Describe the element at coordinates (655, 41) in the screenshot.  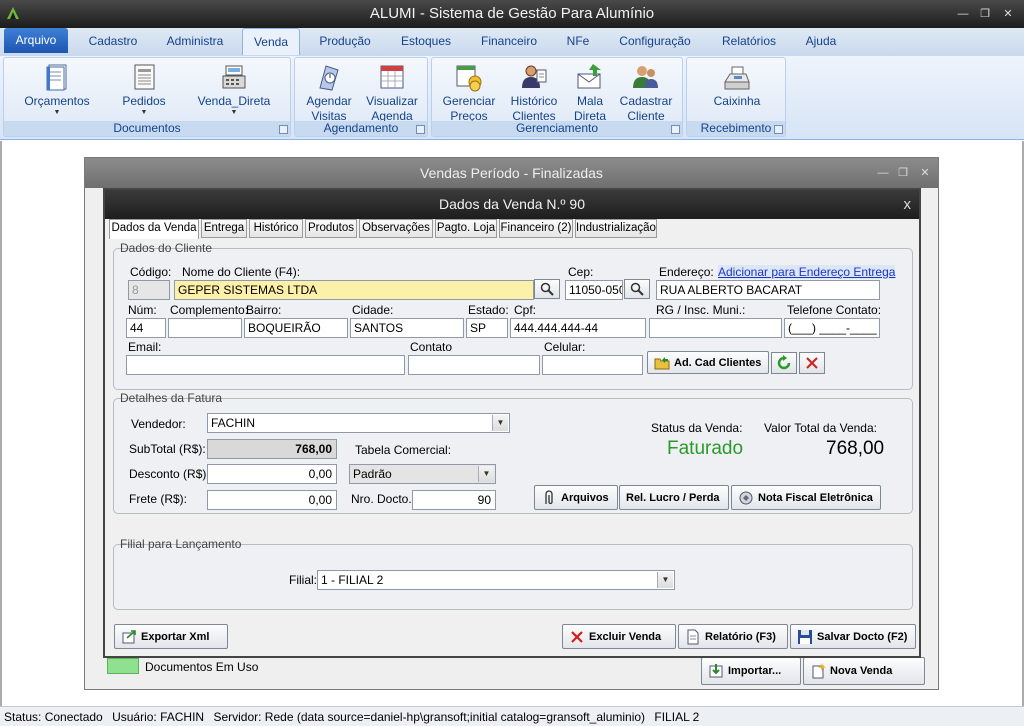
I see `tab-configuracao: Configuração` at that location.